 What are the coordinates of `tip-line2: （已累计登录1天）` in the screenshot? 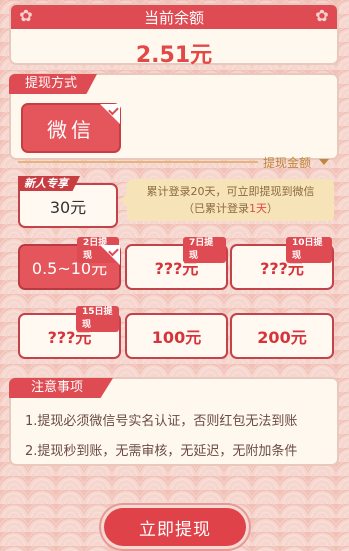 It's located at (230, 208).